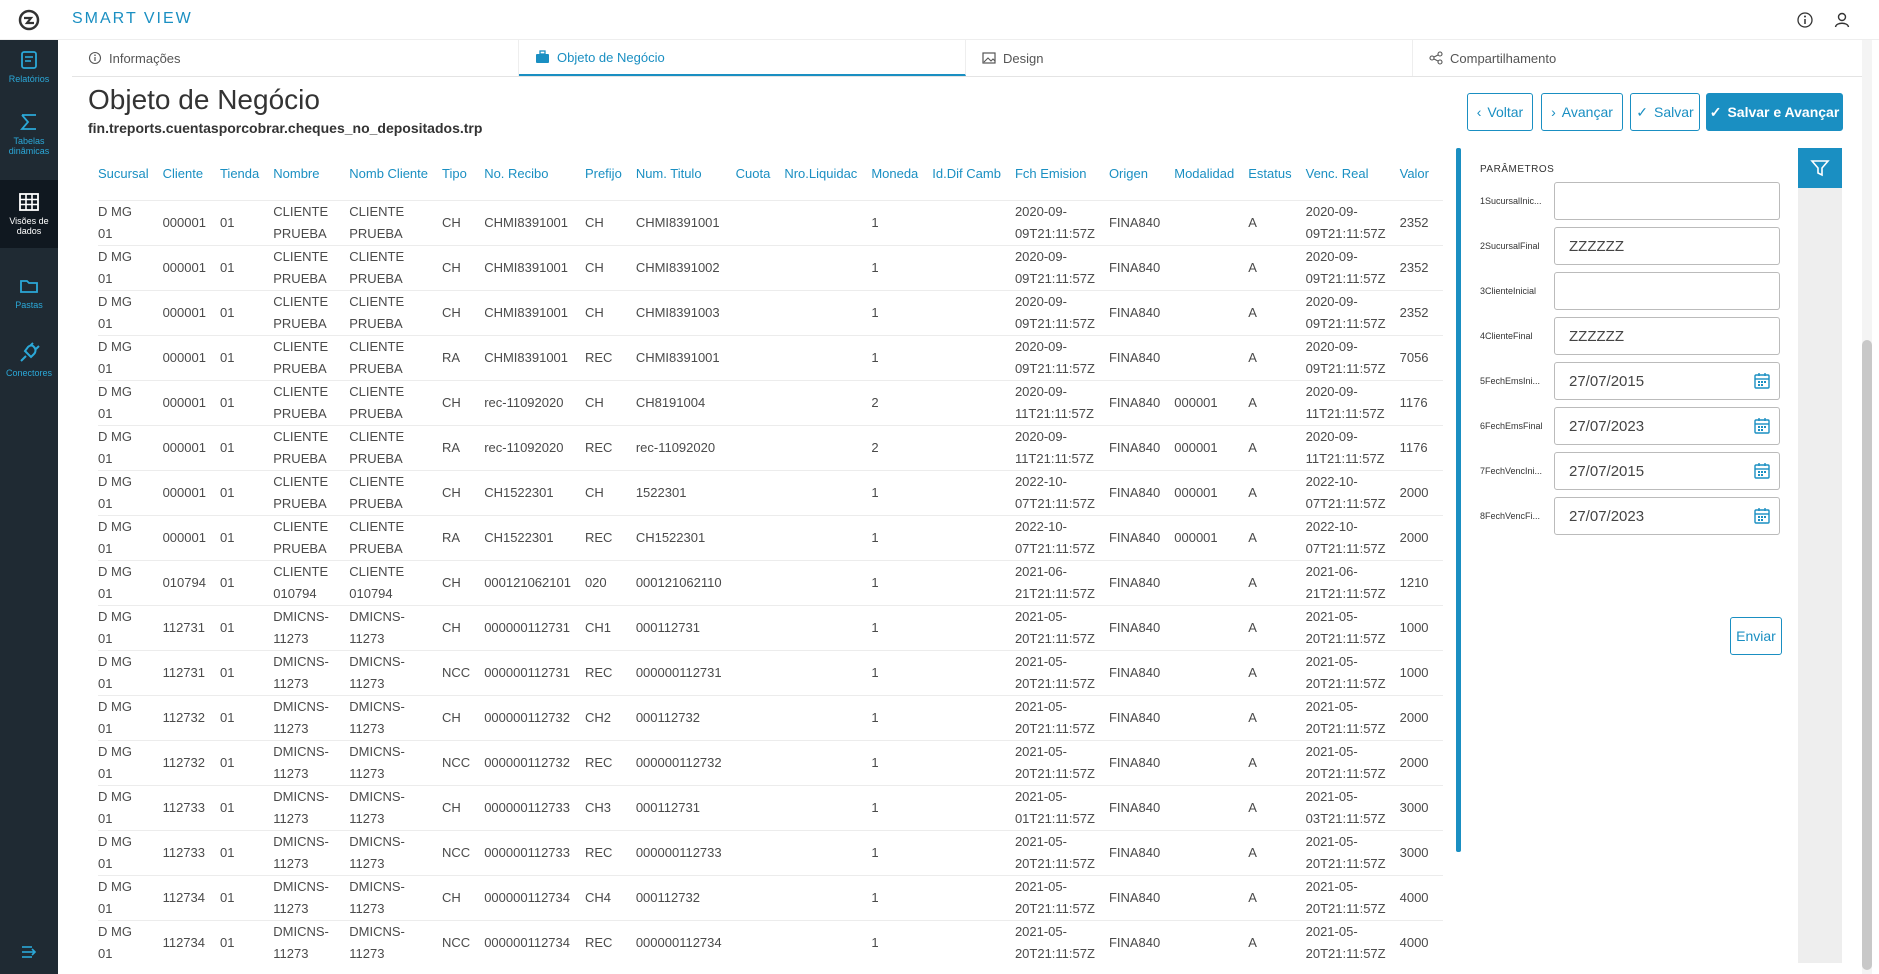  I want to click on column-header: Nombre, so click(311, 174).